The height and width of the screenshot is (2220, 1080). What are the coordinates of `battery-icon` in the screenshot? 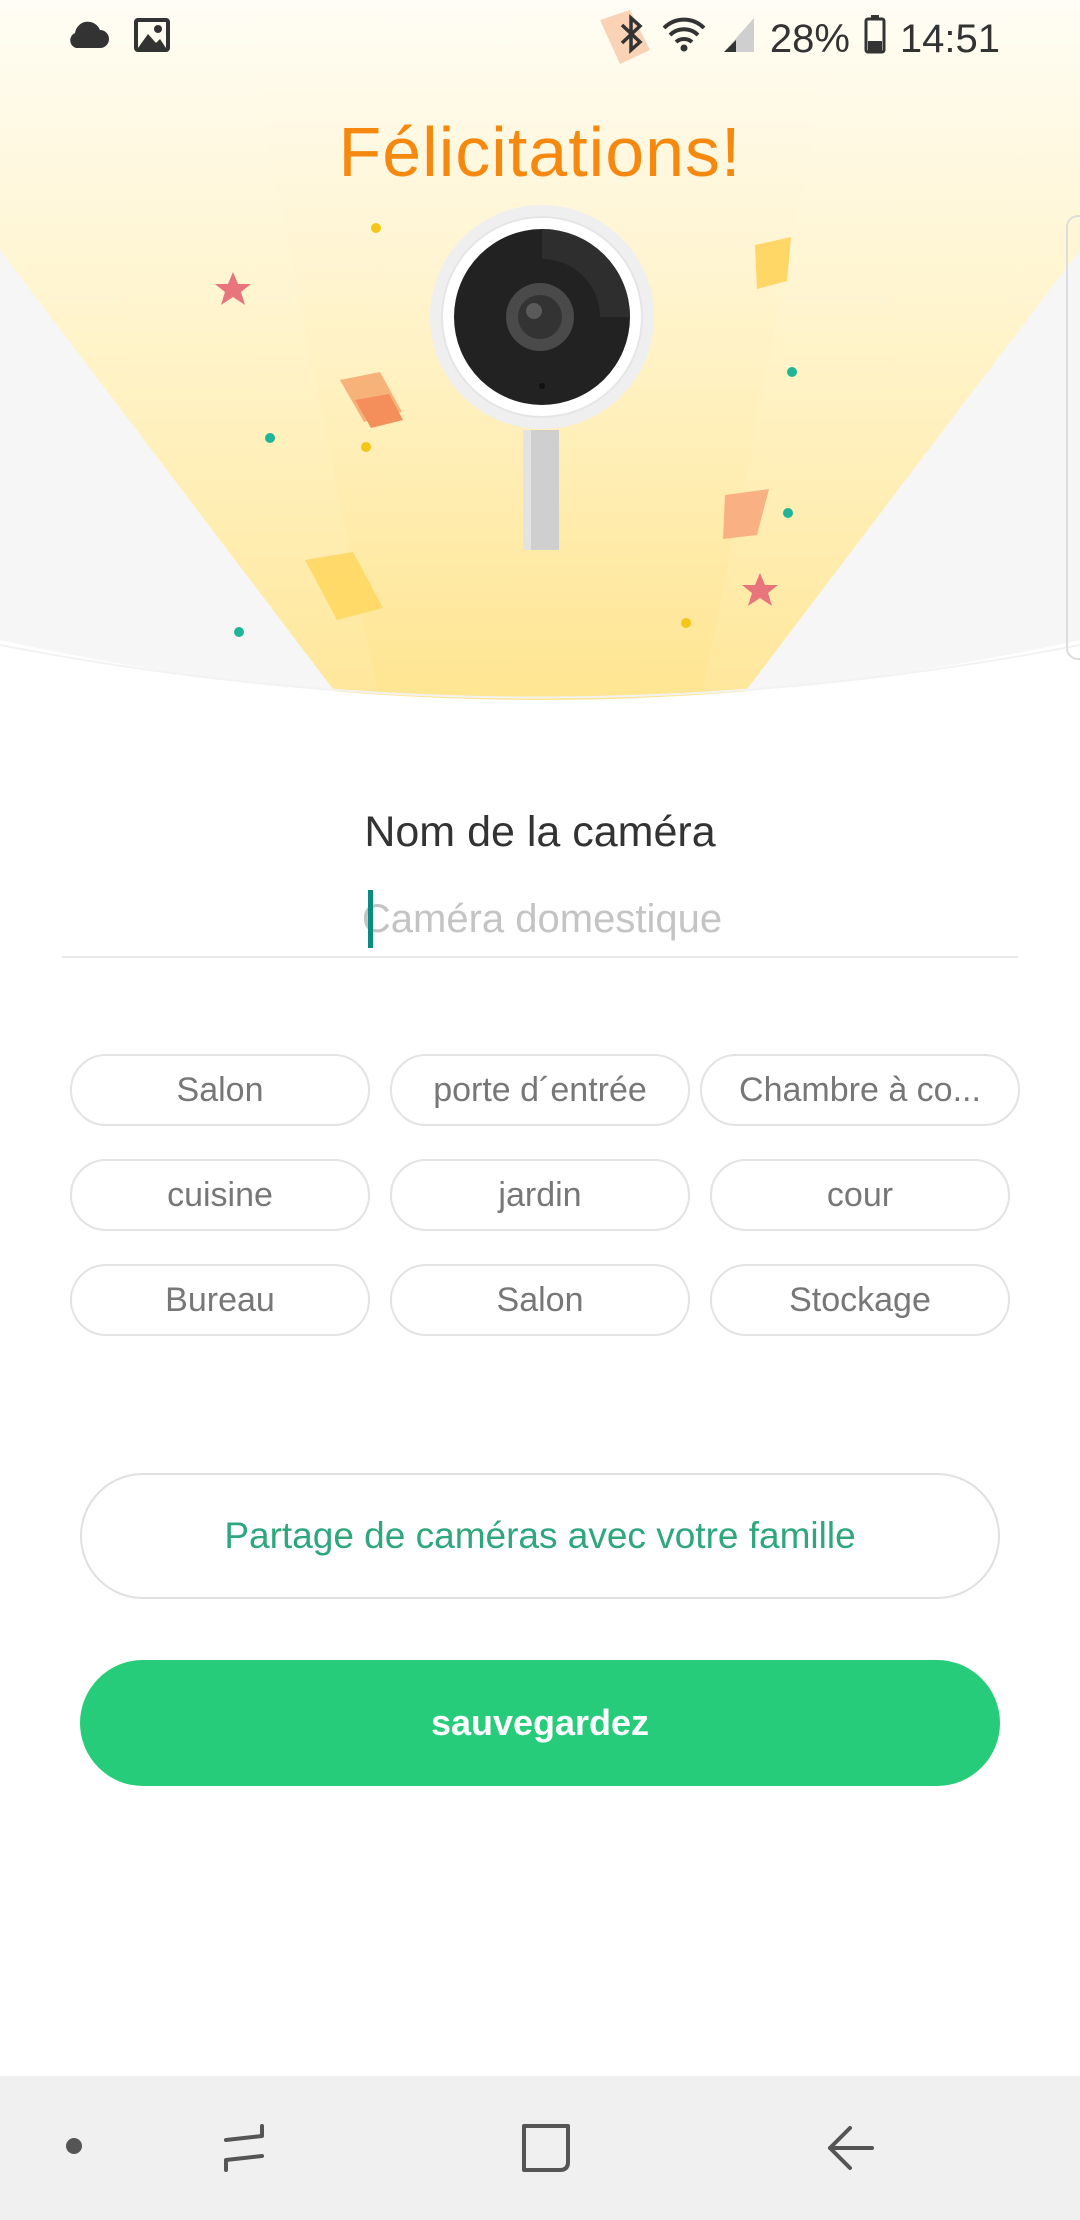 It's located at (875, 39).